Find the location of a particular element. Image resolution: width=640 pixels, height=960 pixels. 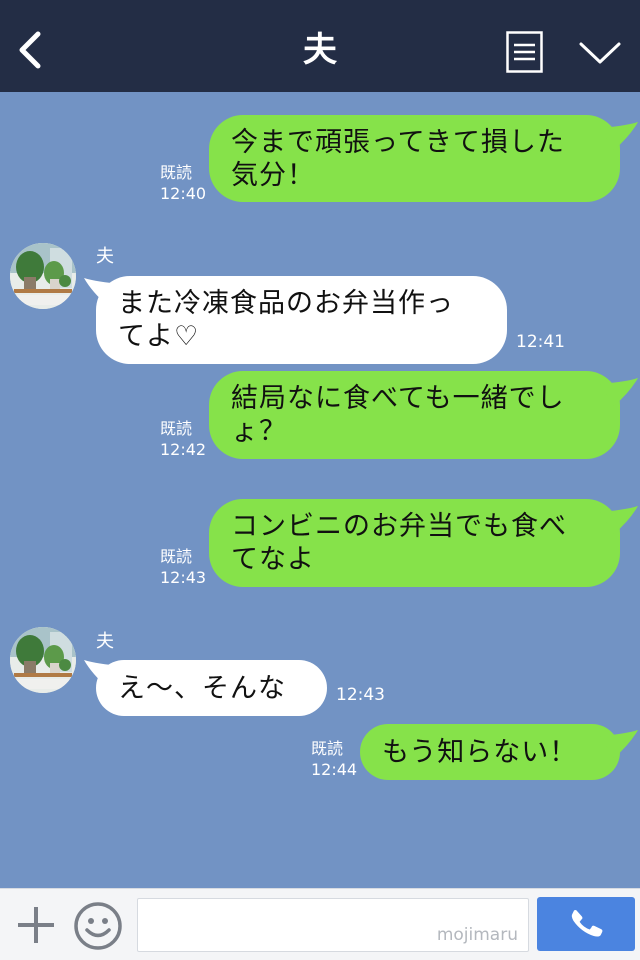

message-line: もう知らない！ is located at coordinates (480, 752).